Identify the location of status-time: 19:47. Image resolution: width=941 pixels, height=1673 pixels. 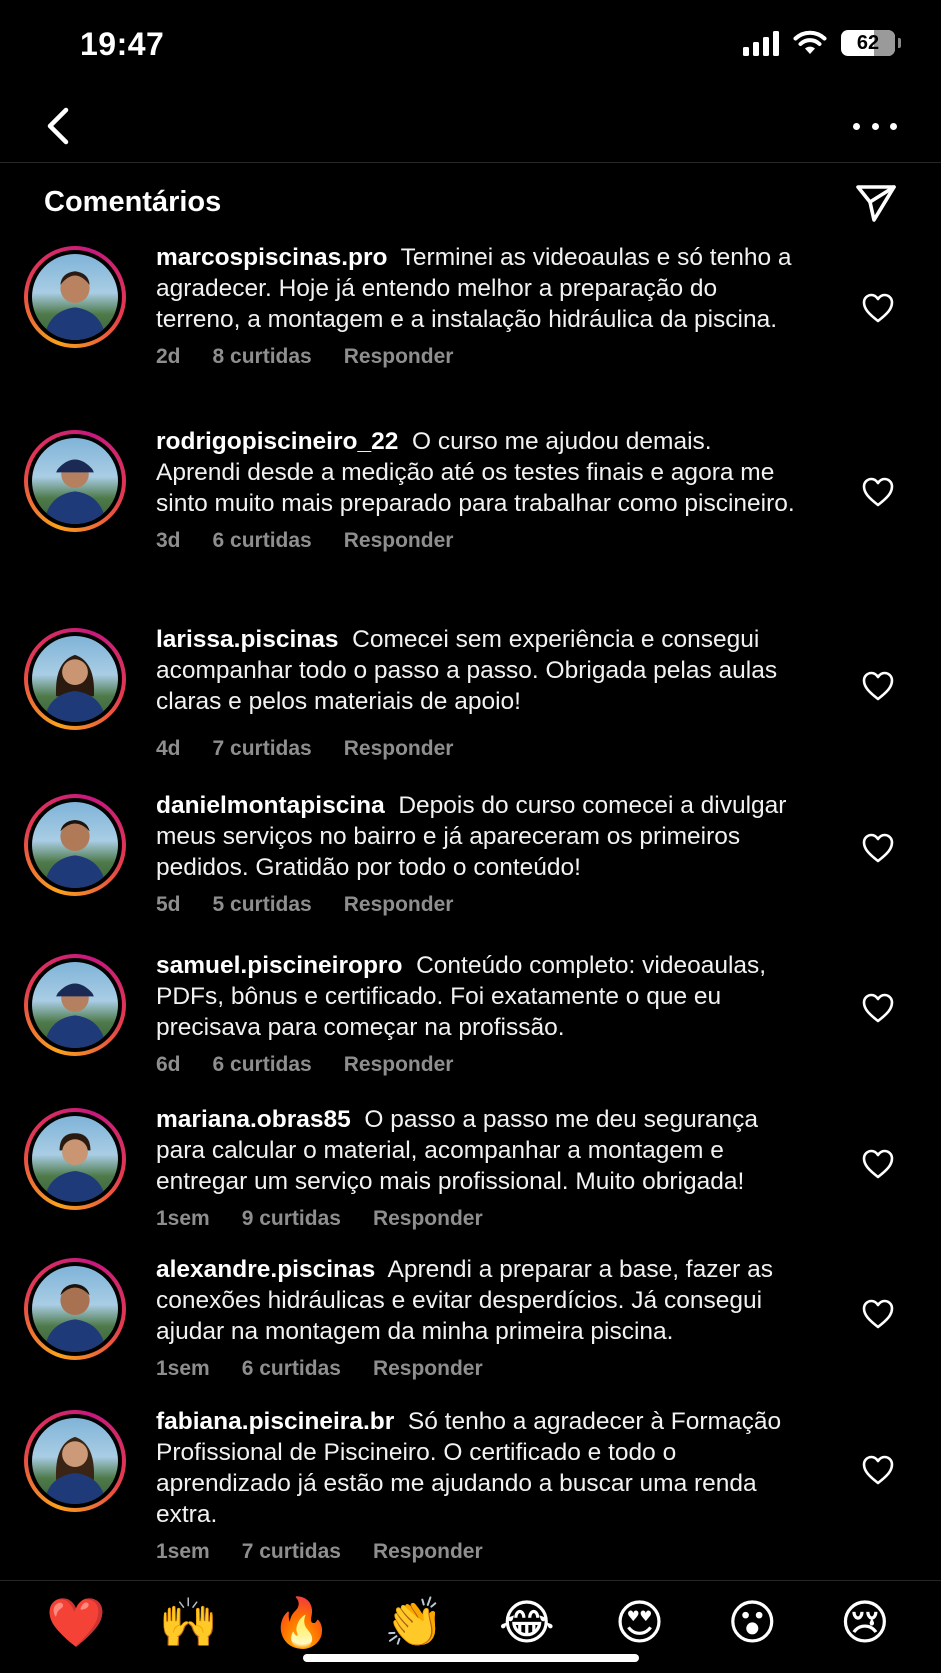
(122, 44).